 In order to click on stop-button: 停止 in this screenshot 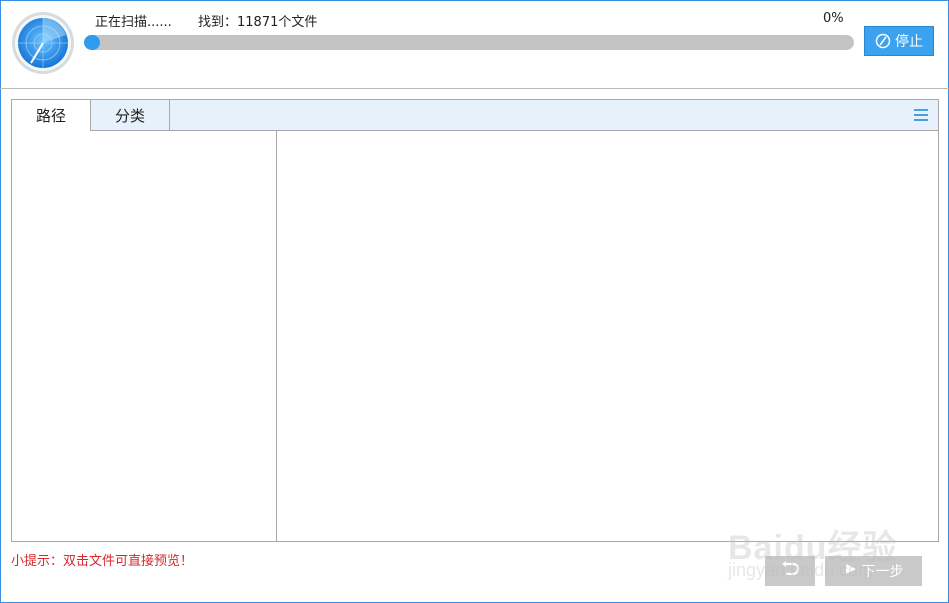, I will do `click(899, 41)`.